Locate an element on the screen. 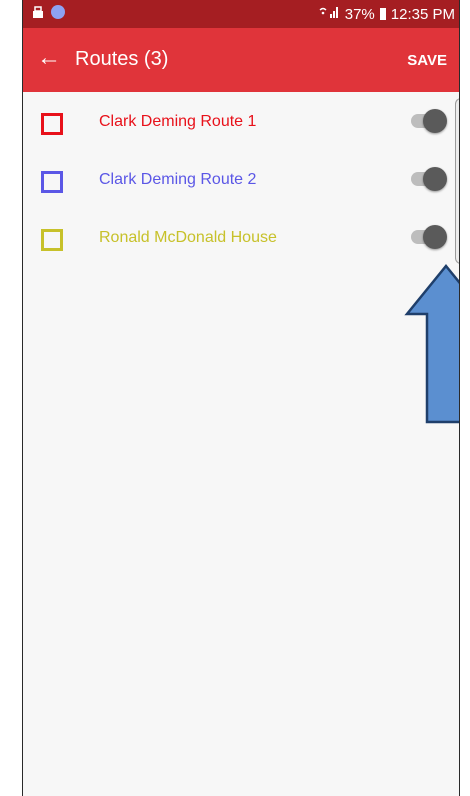 Image resolution: width=470 pixels, height=796 pixels. signal-icon is located at coordinates (329, 14).